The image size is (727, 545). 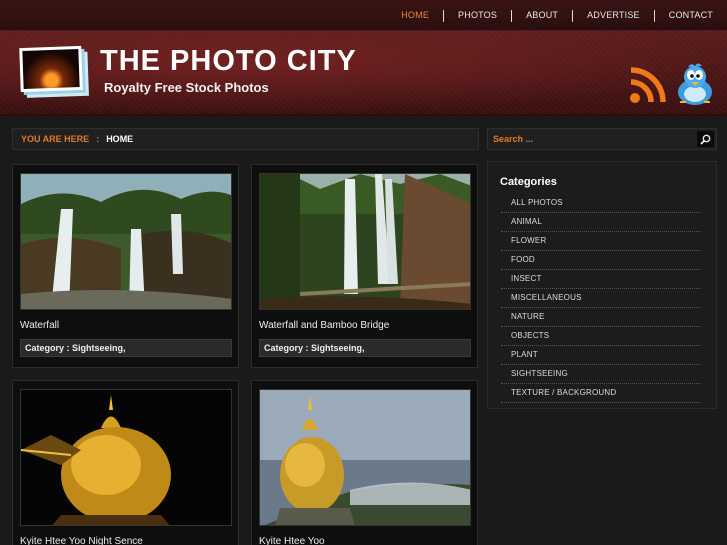 What do you see at coordinates (363, 15) in the screenshot?
I see `top-nav: HOME PHOTOS ABOUT ADVERTISE CONTACT` at bounding box center [363, 15].